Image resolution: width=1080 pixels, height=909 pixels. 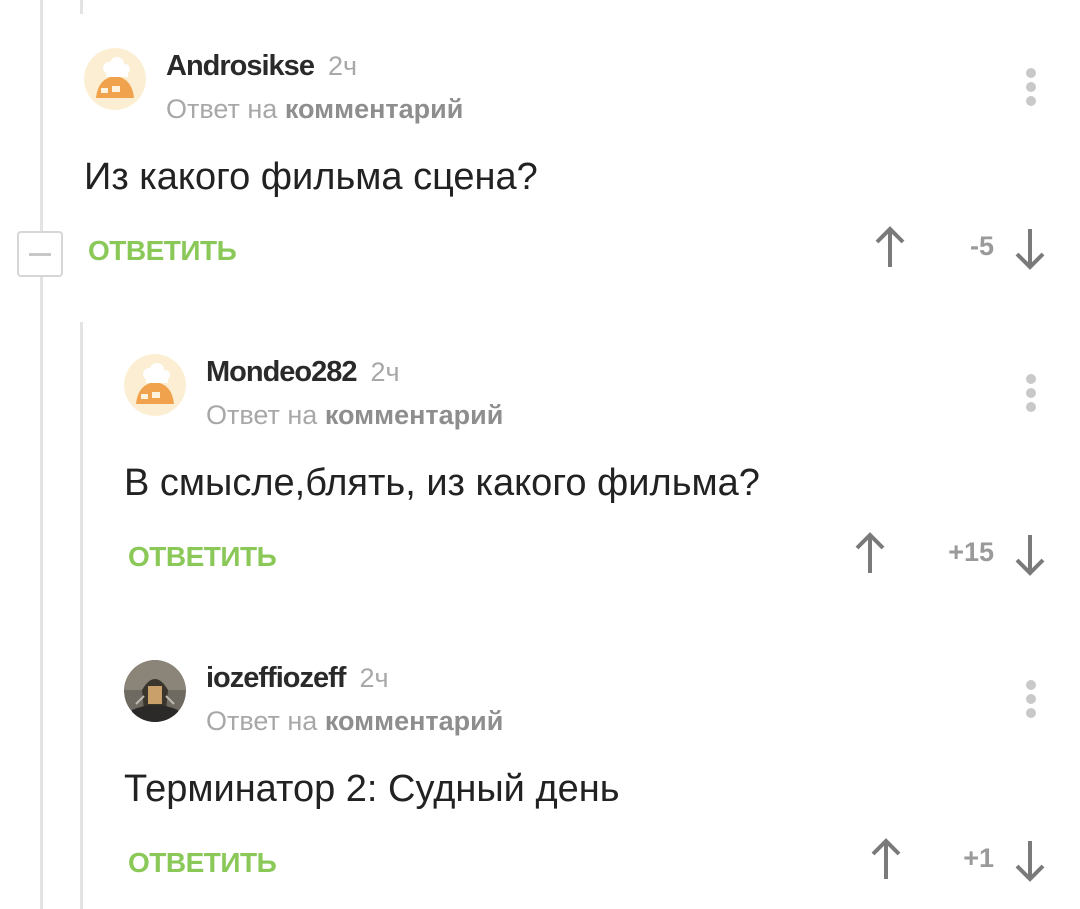 I want to click on thread-line-top, so click(x=81, y=7).